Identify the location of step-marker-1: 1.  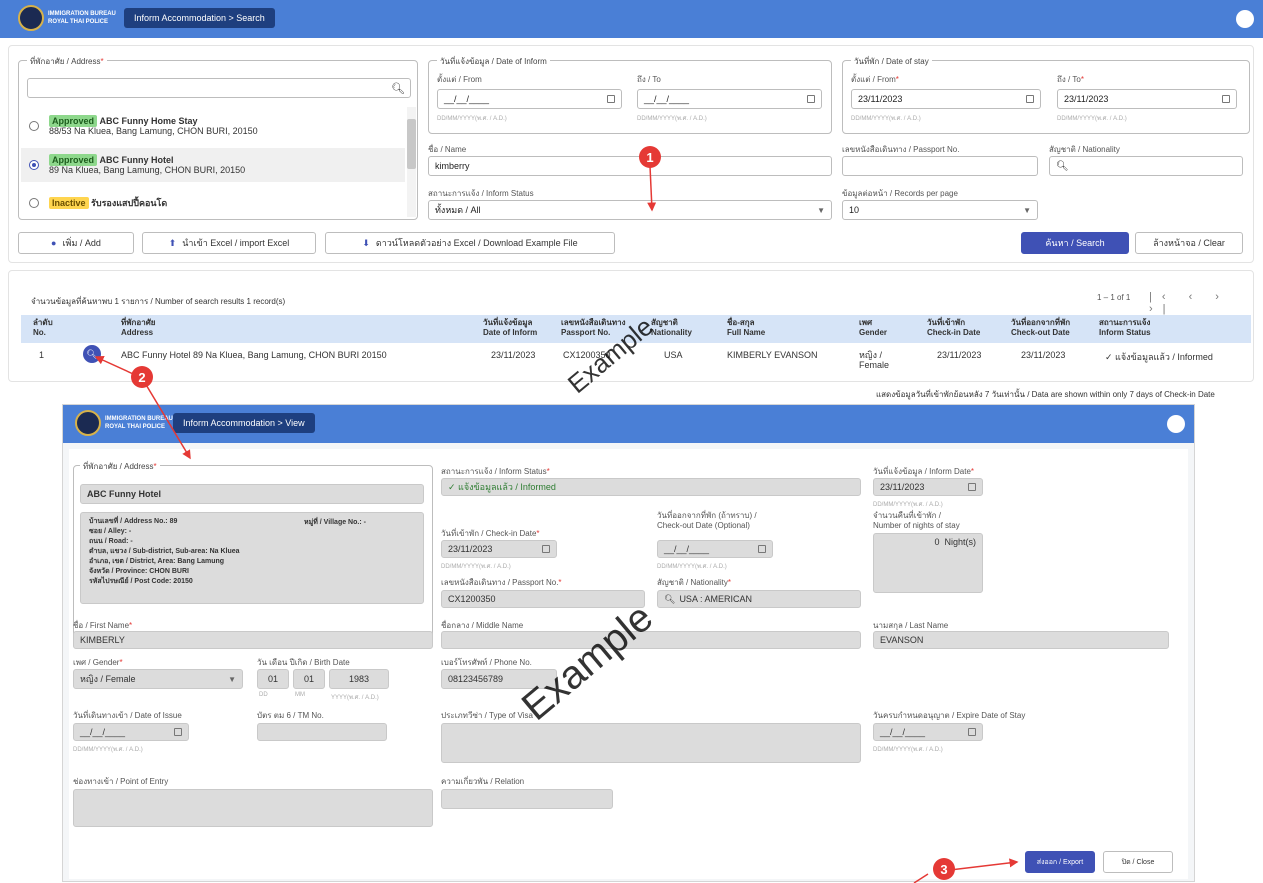
(650, 157).